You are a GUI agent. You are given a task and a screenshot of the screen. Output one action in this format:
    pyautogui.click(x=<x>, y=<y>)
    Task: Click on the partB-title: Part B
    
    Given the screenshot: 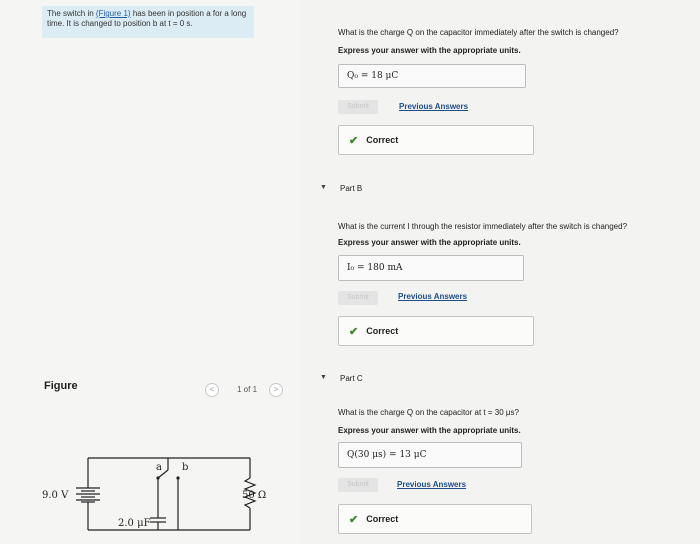 What is the action you would take?
    pyautogui.click(x=351, y=188)
    